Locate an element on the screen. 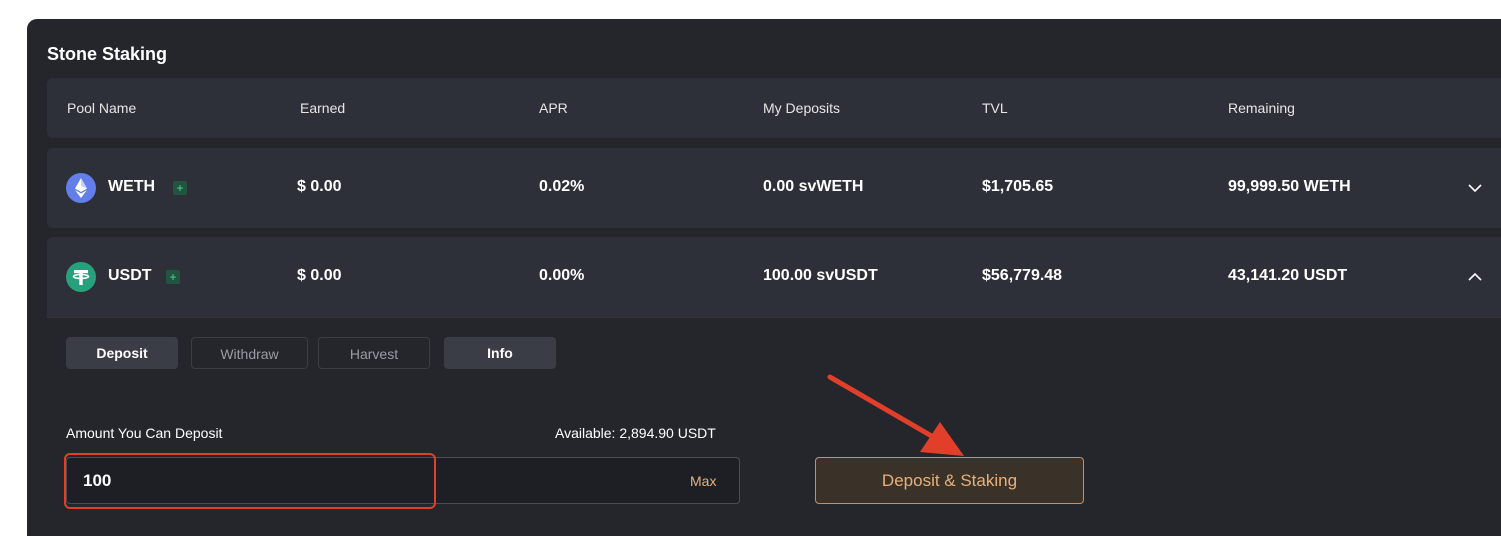 The width and height of the screenshot is (1501, 536). pool-remaining: 99,999.50 WETH is located at coordinates (1289, 186).